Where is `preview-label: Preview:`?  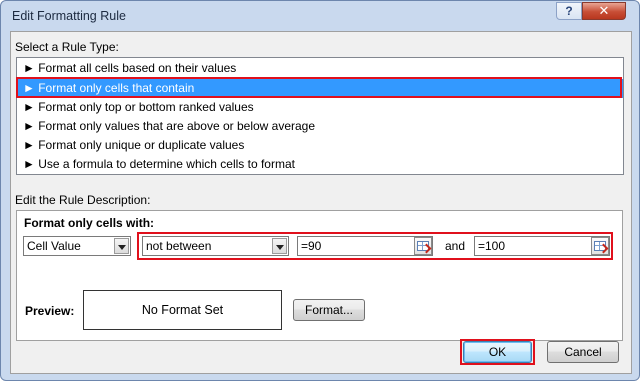
preview-label: Preview: is located at coordinates (50, 311).